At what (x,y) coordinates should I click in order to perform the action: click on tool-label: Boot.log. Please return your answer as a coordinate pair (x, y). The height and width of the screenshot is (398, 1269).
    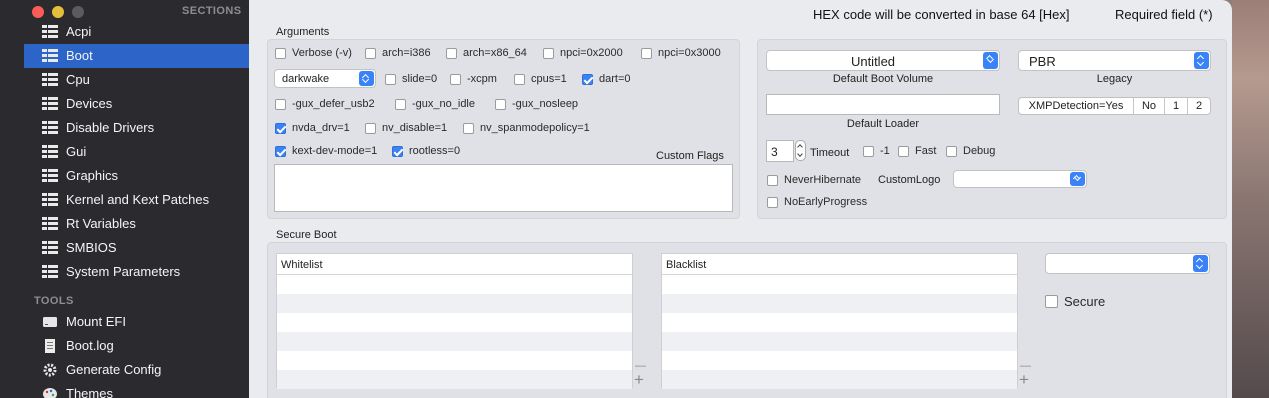
    Looking at the image, I should click on (90, 345).